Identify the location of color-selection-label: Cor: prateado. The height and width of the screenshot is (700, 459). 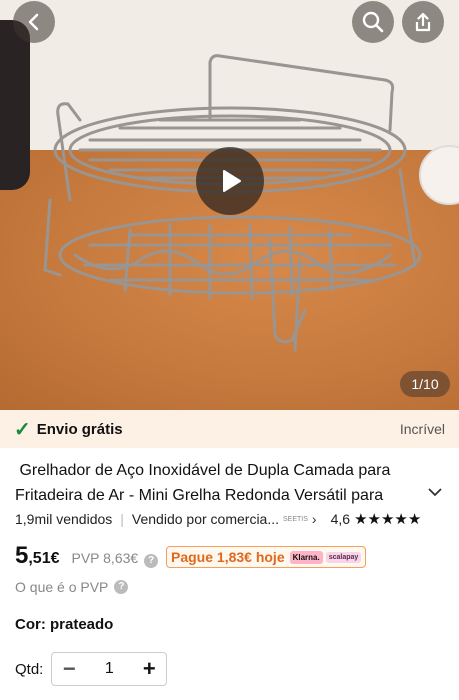
(64, 624).